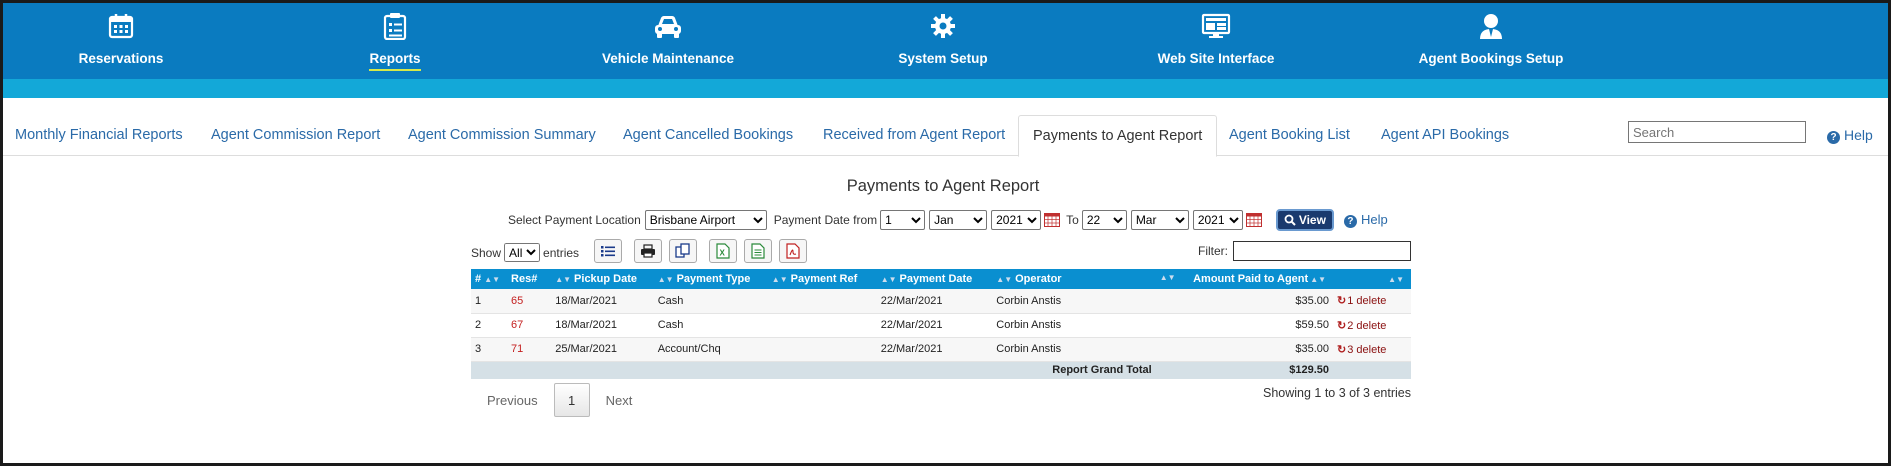 Image resolution: width=1891 pixels, height=466 pixels. I want to click on from-calendar-icon, so click(1052, 220).